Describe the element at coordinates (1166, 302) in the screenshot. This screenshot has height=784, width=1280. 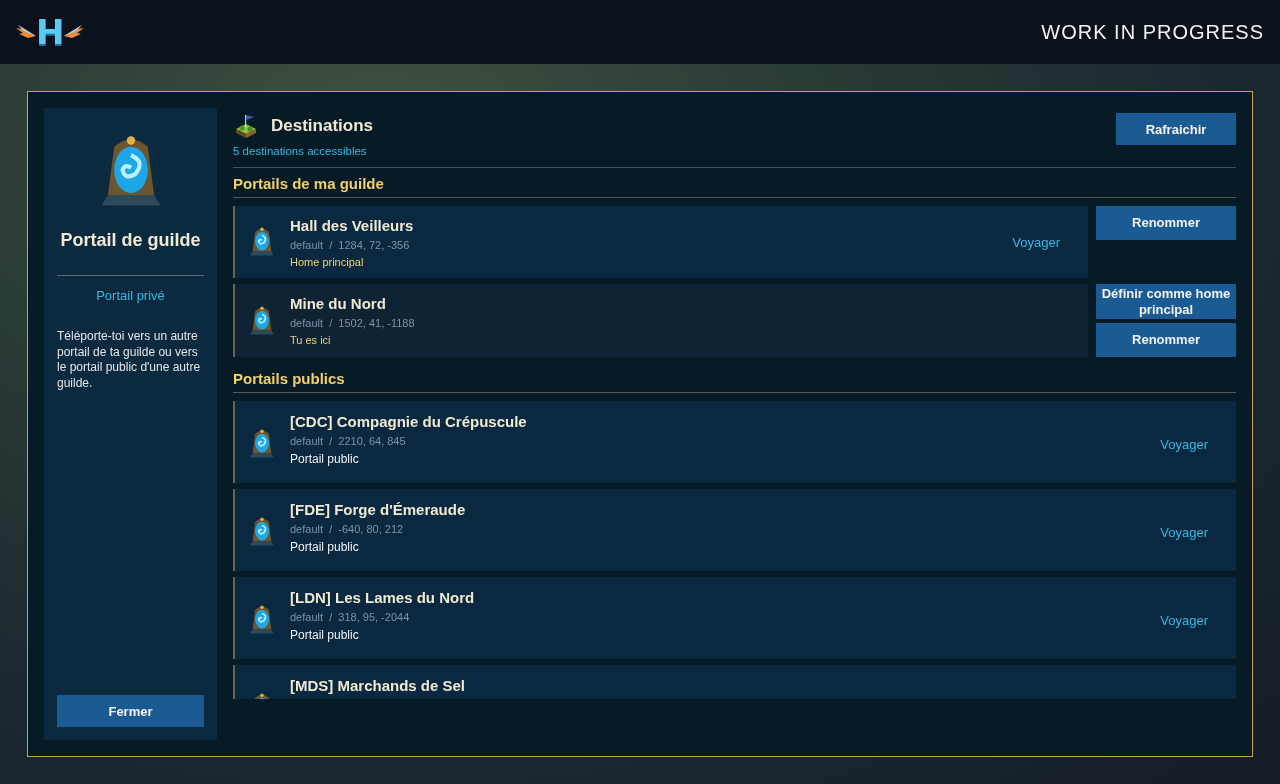
I see `action-button: Définir comme home principal` at that location.